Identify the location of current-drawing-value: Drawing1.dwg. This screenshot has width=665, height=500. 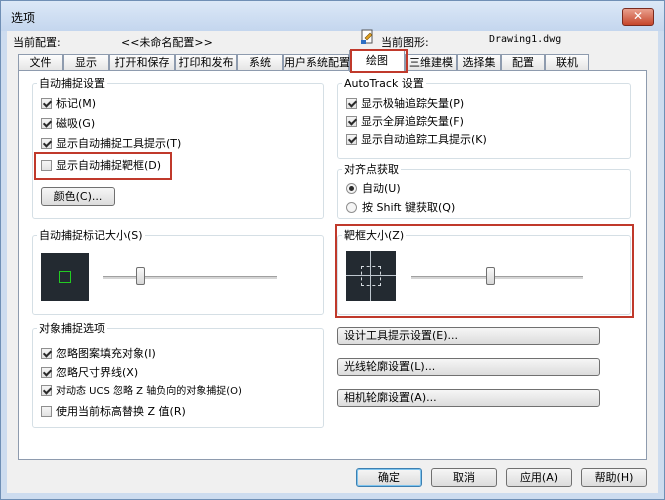
(525, 39).